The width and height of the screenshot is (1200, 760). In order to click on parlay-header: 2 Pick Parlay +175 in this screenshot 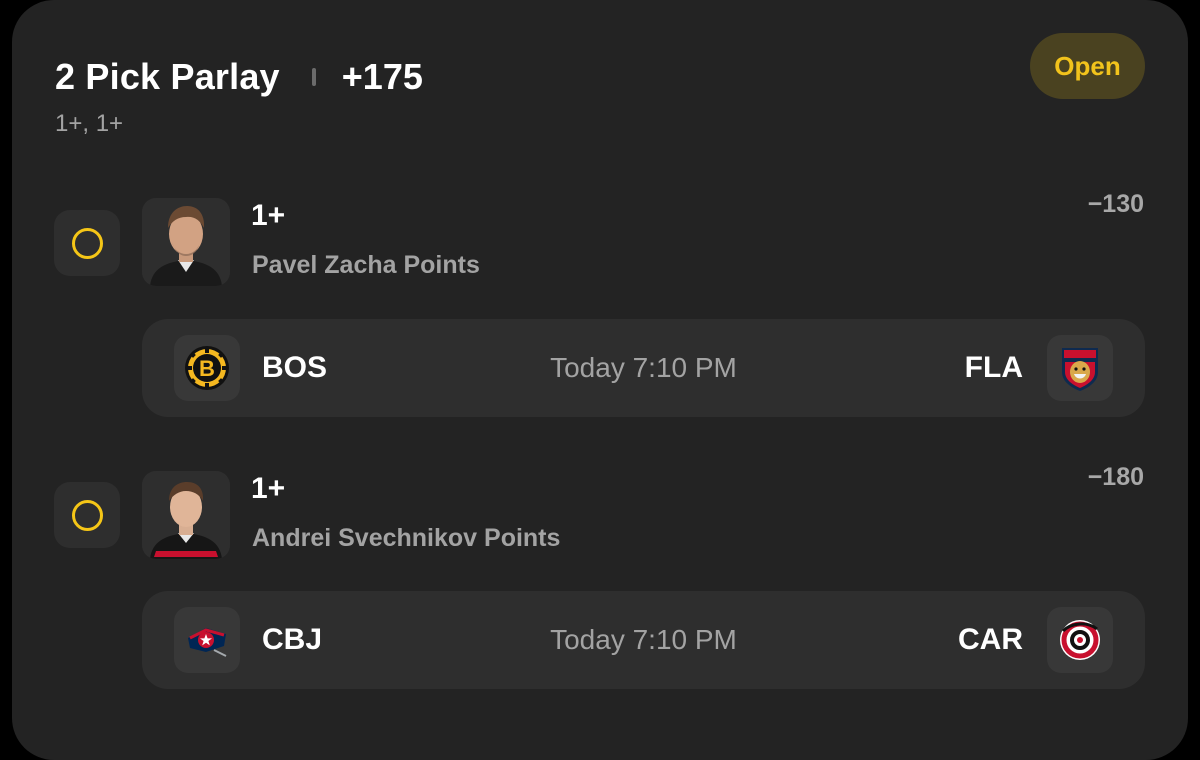, I will do `click(239, 77)`.